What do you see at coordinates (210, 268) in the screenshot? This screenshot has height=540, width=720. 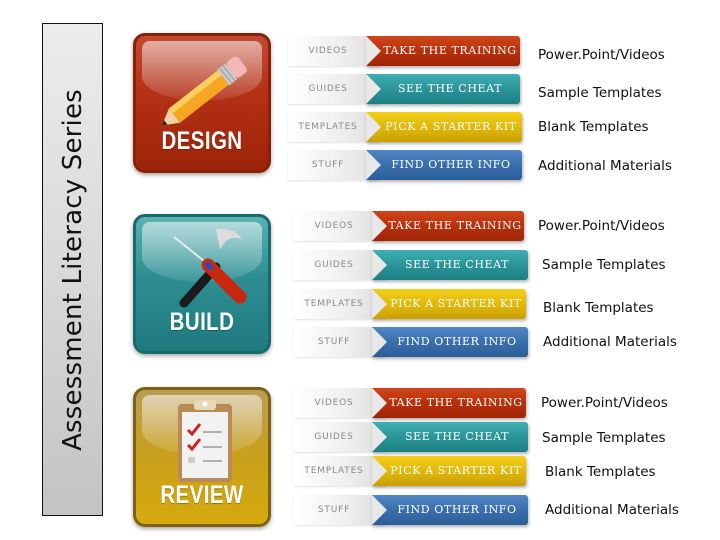 I see `tools-icon` at bounding box center [210, 268].